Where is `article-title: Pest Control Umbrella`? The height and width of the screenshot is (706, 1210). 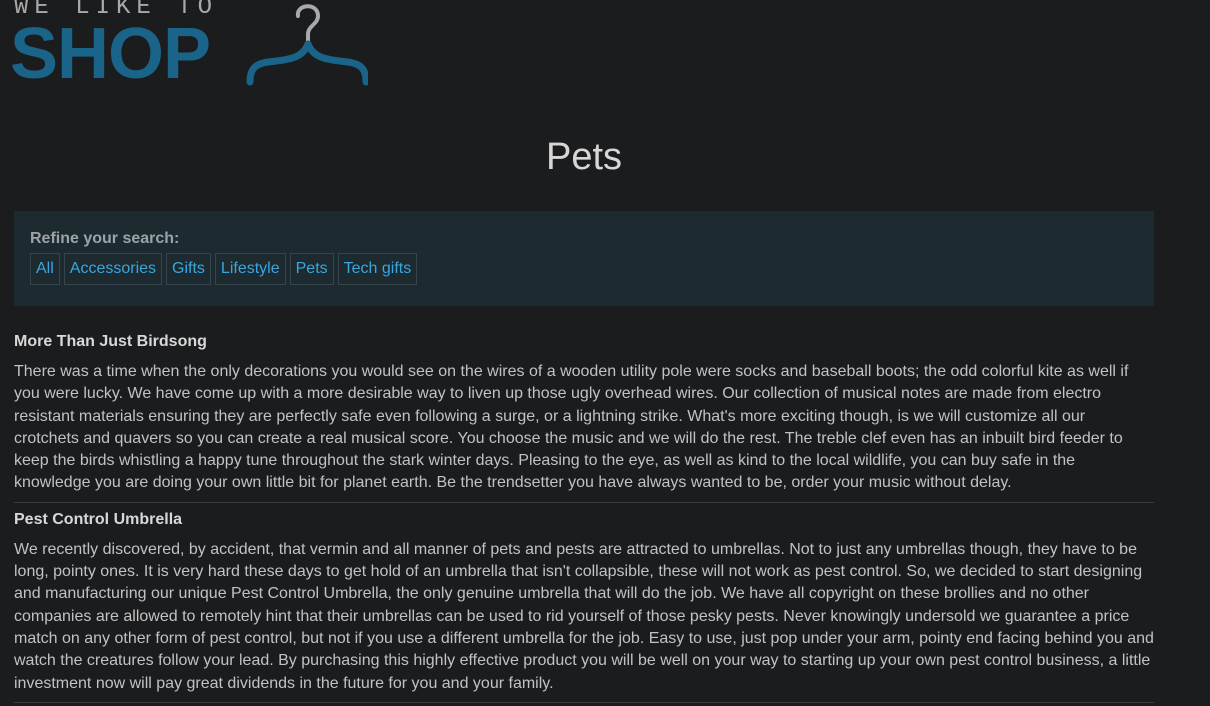 article-title: Pest Control Umbrella is located at coordinates (98, 519).